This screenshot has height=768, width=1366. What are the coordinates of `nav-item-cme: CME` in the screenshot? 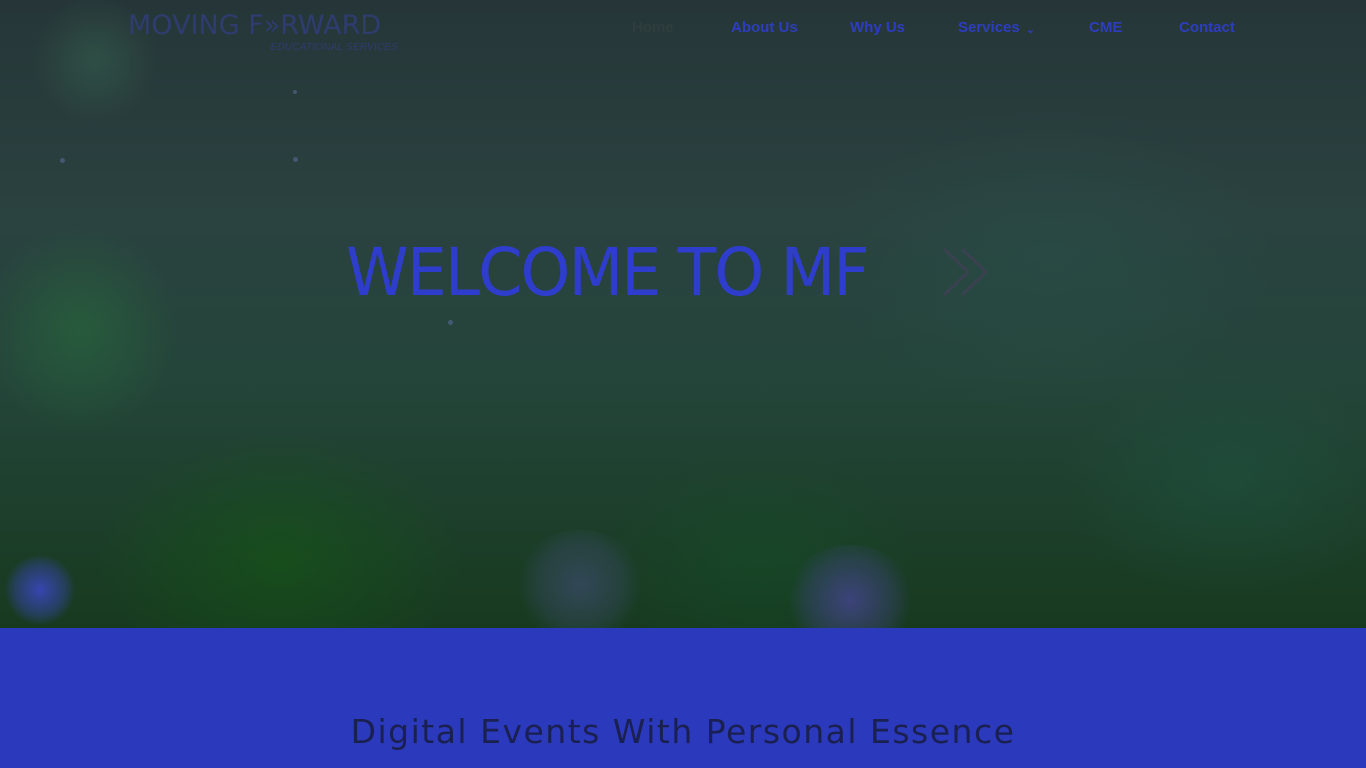 It's located at (1105, 28).